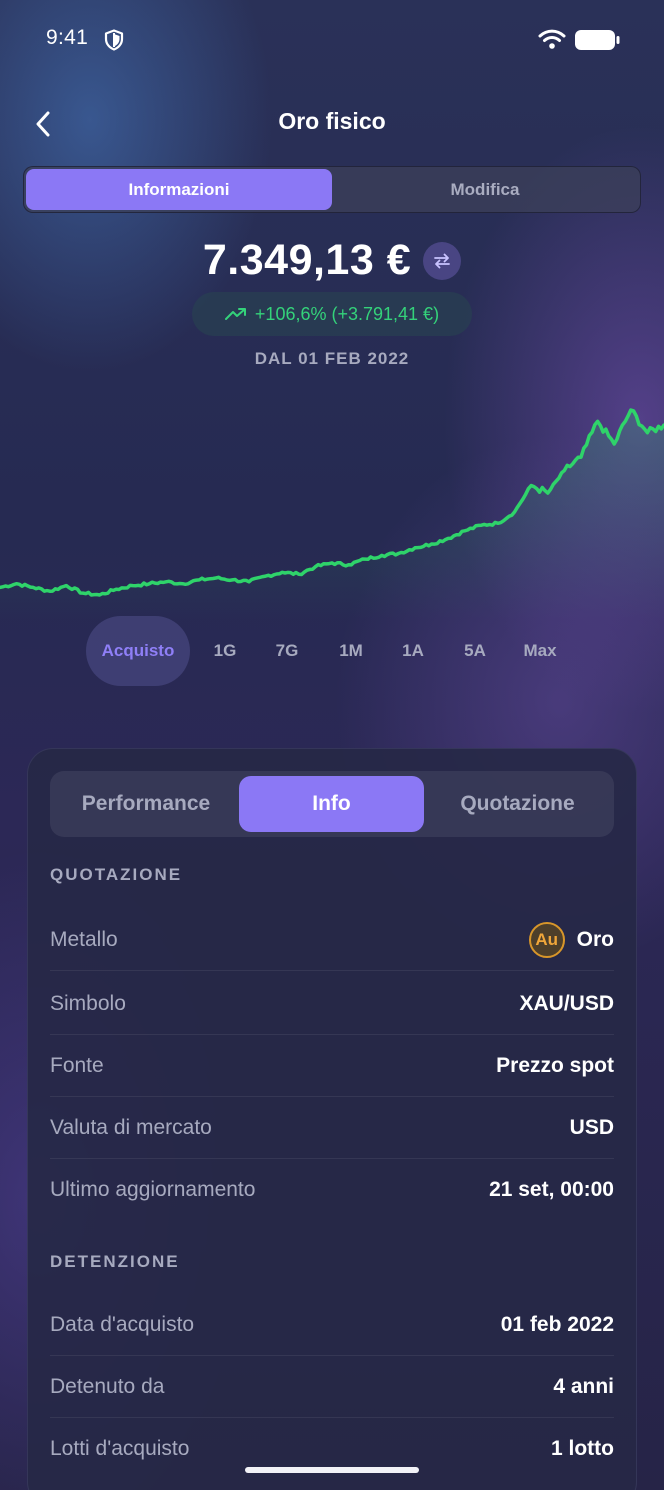  What do you see at coordinates (347, 313) in the screenshot?
I see `change-text: +106,6% (+3.791,41 €)` at bounding box center [347, 313].